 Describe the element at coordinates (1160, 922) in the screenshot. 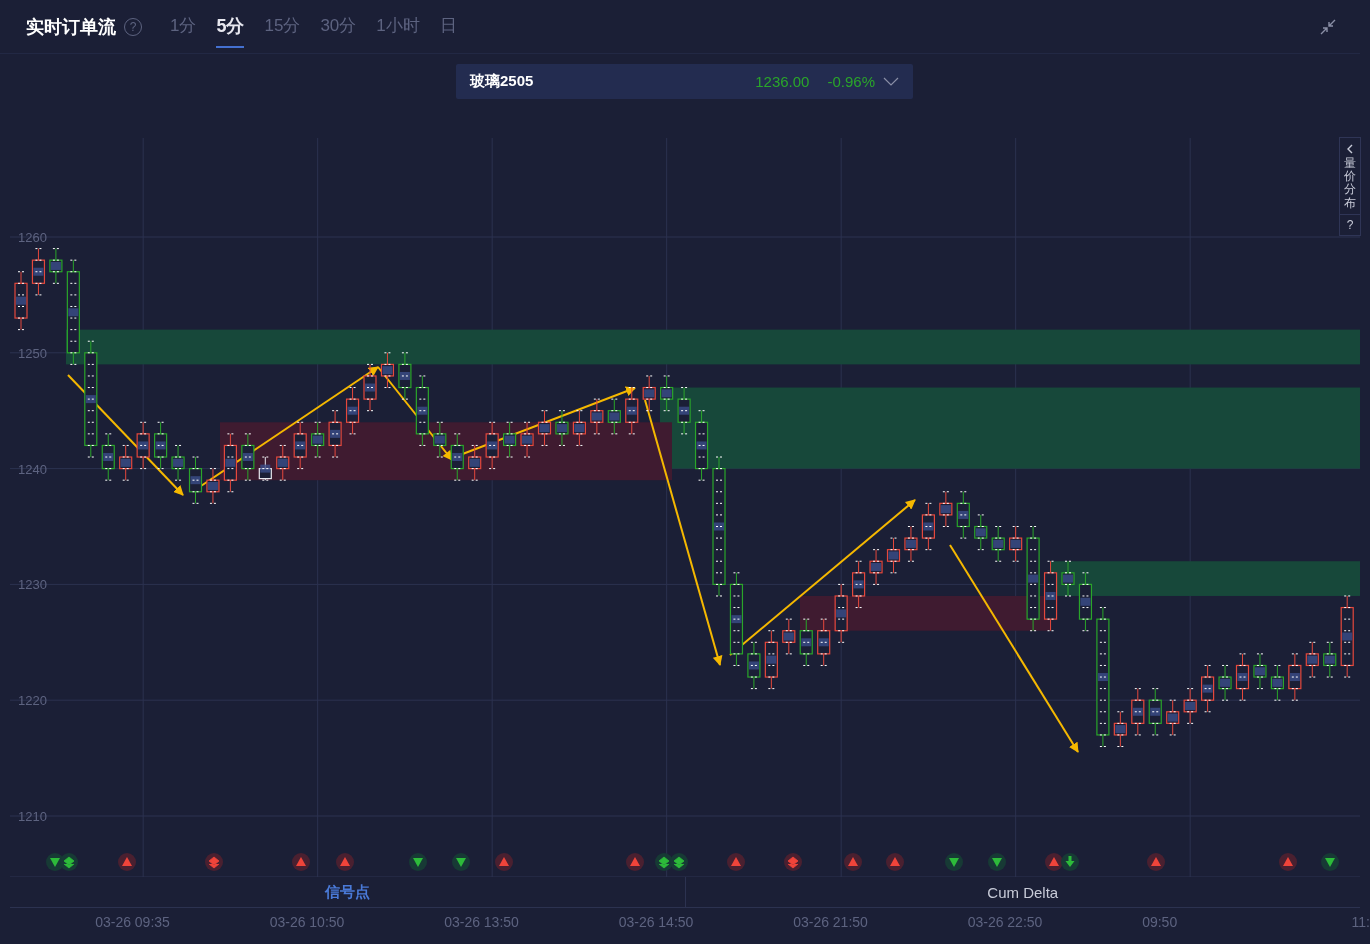

I see `time-label: 09:50` at that location.